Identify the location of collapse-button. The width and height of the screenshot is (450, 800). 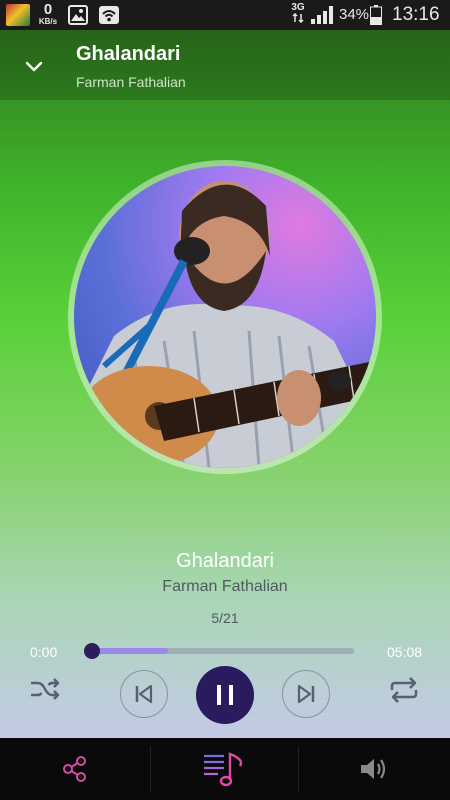
(34, 66).